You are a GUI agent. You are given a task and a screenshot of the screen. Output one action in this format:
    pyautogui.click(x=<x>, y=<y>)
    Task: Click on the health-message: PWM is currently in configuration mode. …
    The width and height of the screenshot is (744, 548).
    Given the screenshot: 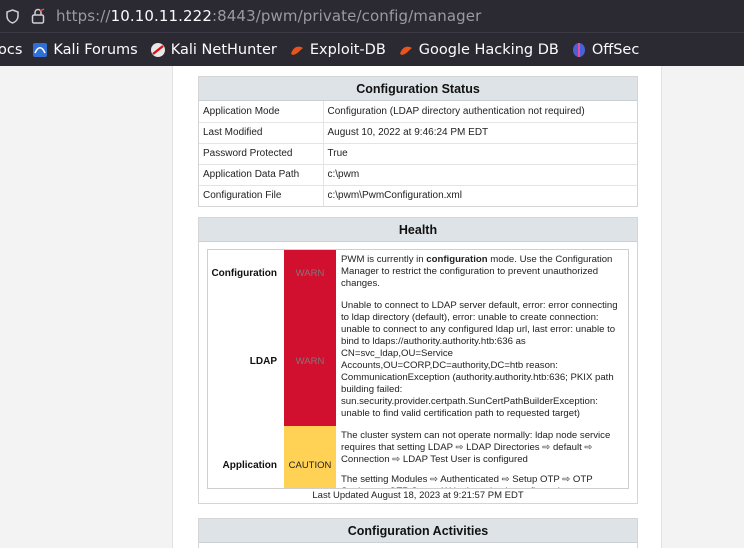 What is the action you would take?
    pyautogui.click(x=477, y=271)
    